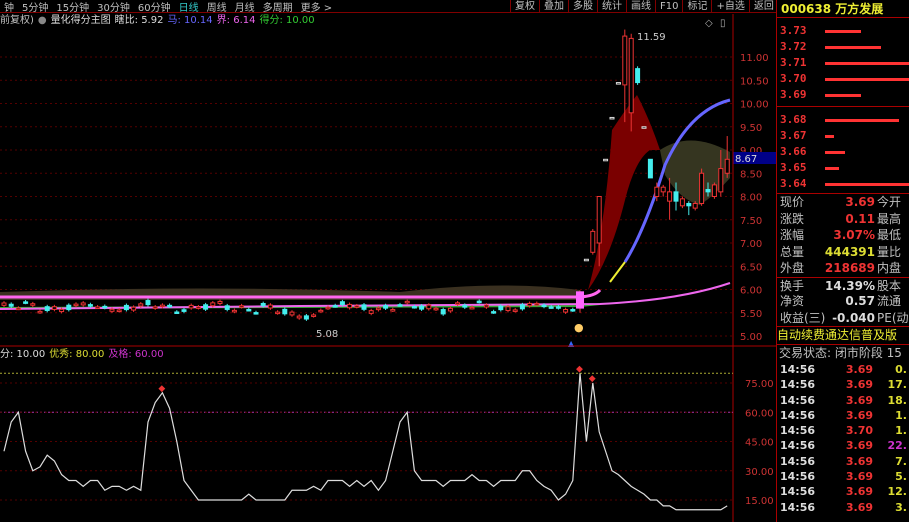 The image size is (909, 522). Describe the element at coordinates (843, 369) in the screenshot. I see `tick-row: 14:56 3.69 0.` at that location.